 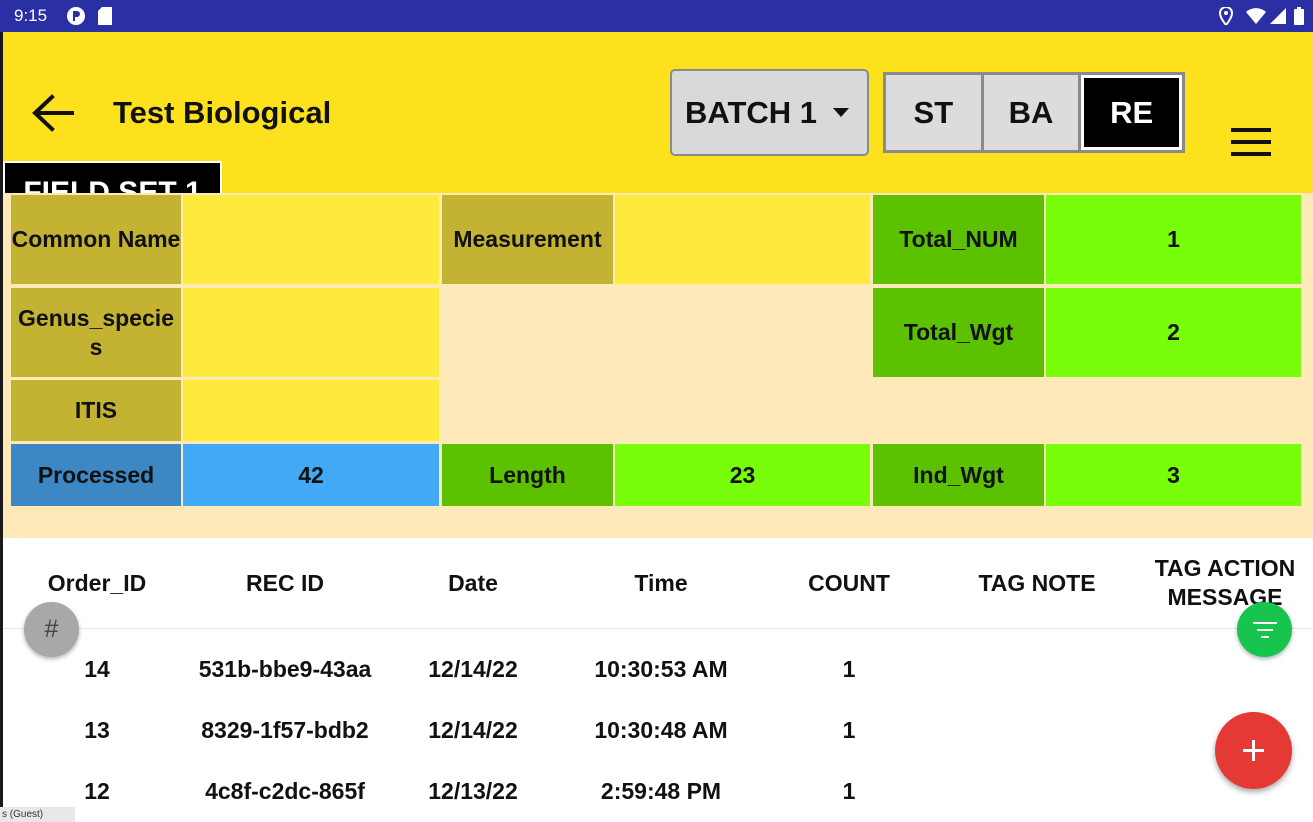 I want to click on back-button, so click(x=52, y=113).